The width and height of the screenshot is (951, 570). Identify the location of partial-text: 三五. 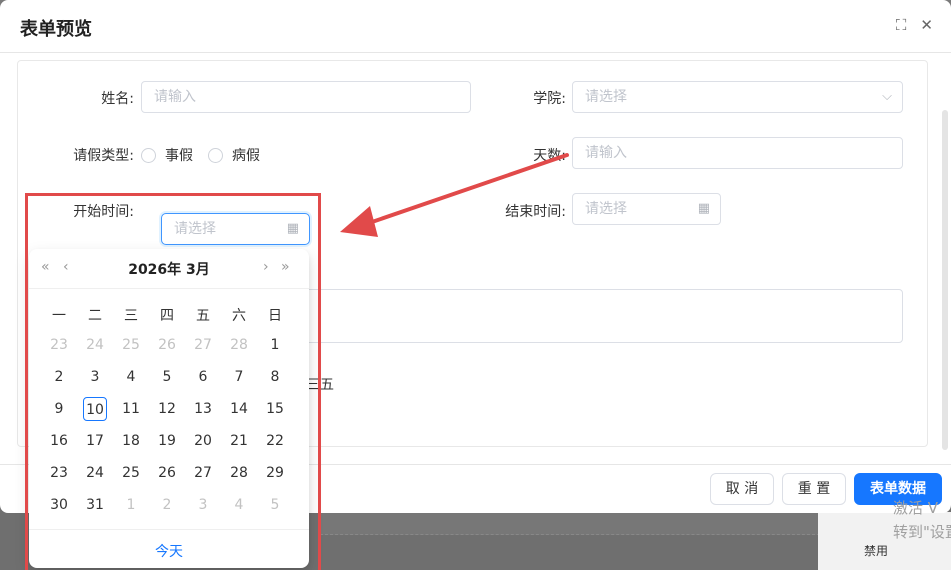
(320, 385).